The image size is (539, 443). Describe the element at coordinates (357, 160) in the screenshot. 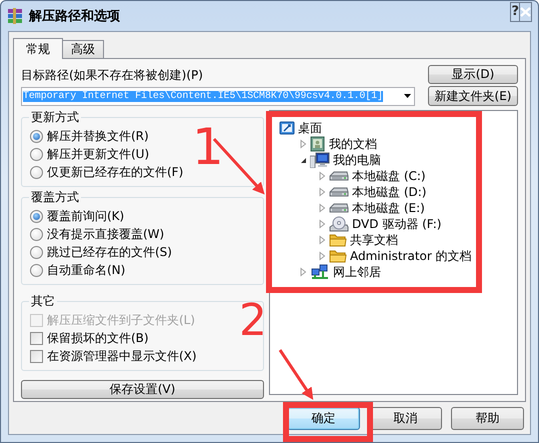

I see `tree-item: 我的电脑` at that location.